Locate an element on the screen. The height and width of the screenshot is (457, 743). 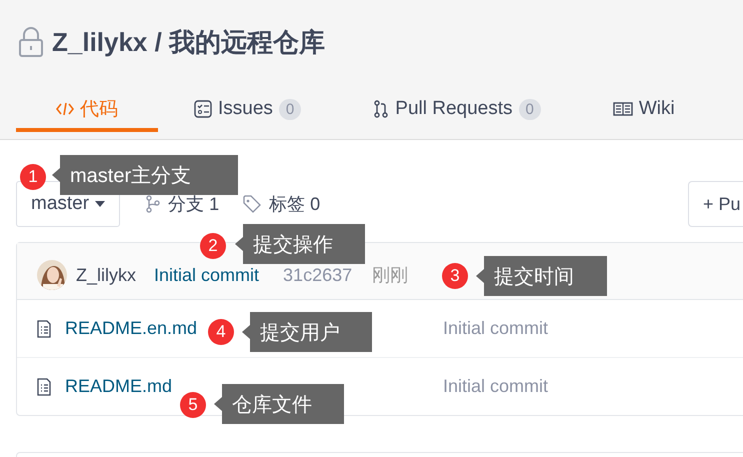
file-name-link: README.en.md is located at coordinates (131, 328).